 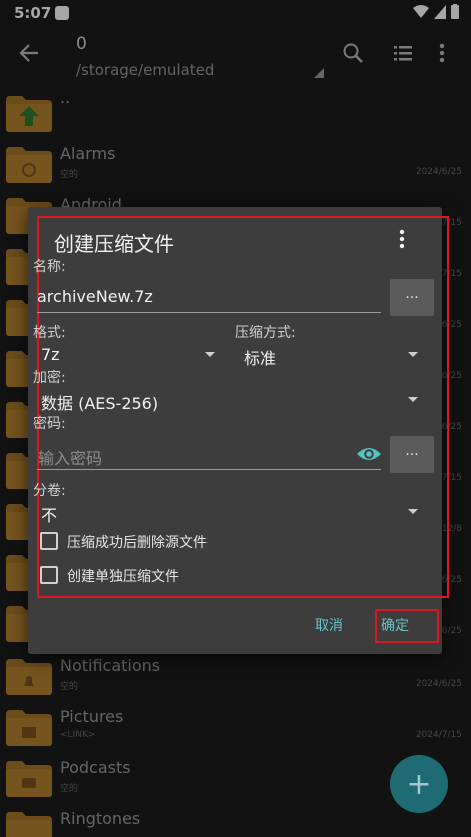 What do you see at coordinates (210, 354) in the screenshot?
I see `format-dropdown-icon` at bounding box center [210, 354].